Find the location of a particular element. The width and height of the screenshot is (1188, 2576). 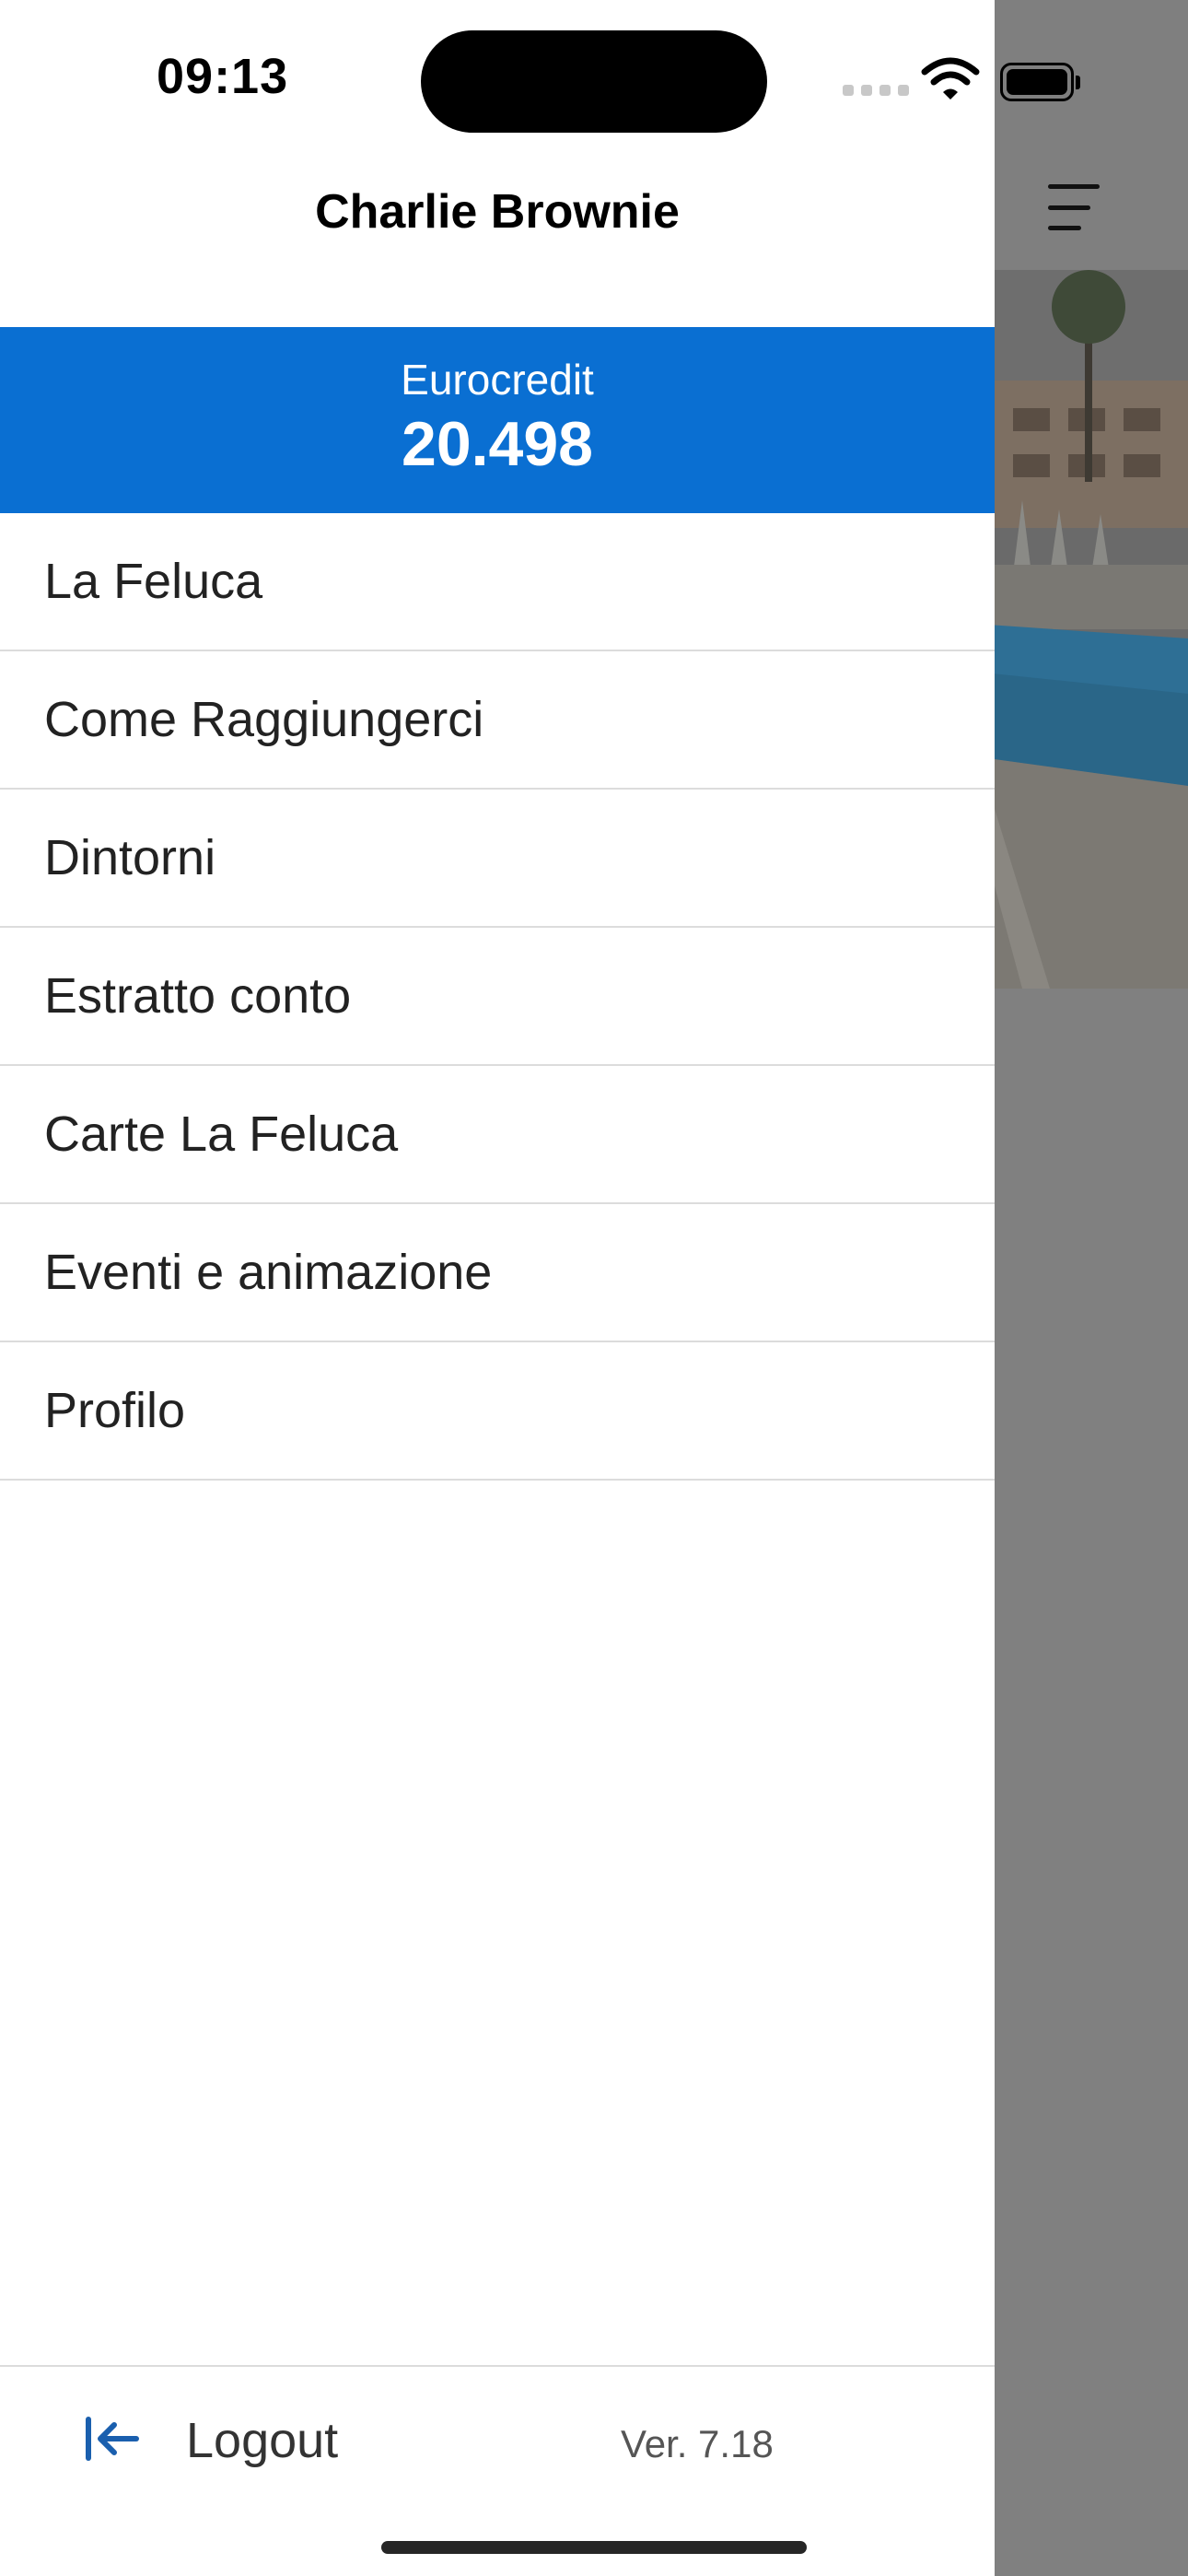

menu-item-carte-la-feluca: Carte La Feluca is located at coordinates (497, 1135).